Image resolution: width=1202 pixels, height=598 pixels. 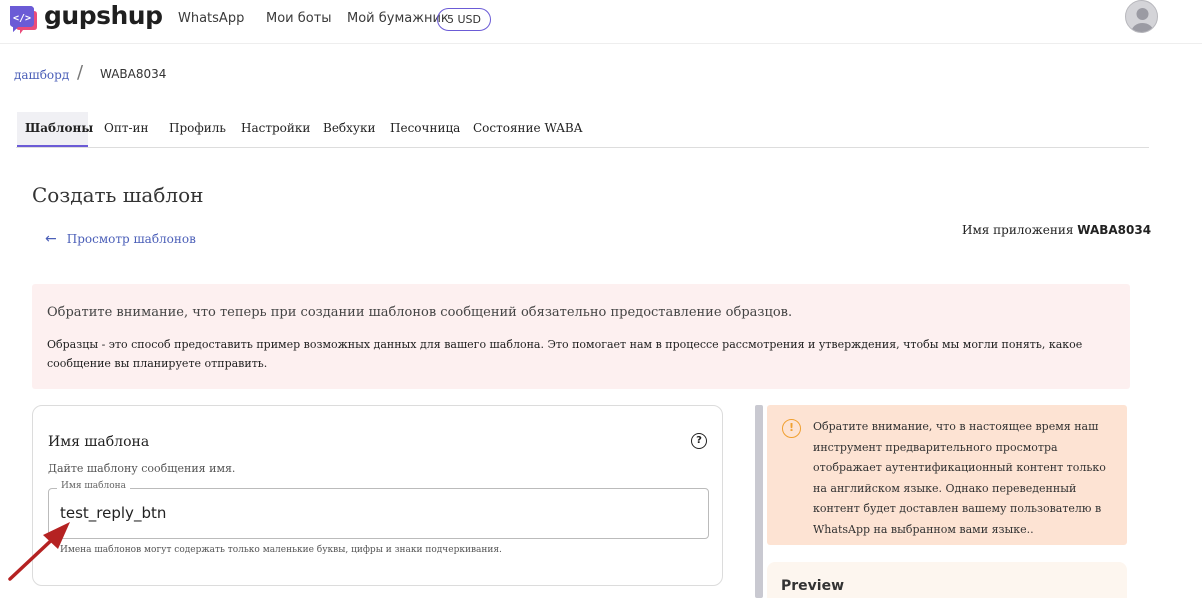 What do you see at coordinates (94, 486) in the screenshot?
I see `template-name-field-label: Имя шаблона` at bounding box center [94, 486].